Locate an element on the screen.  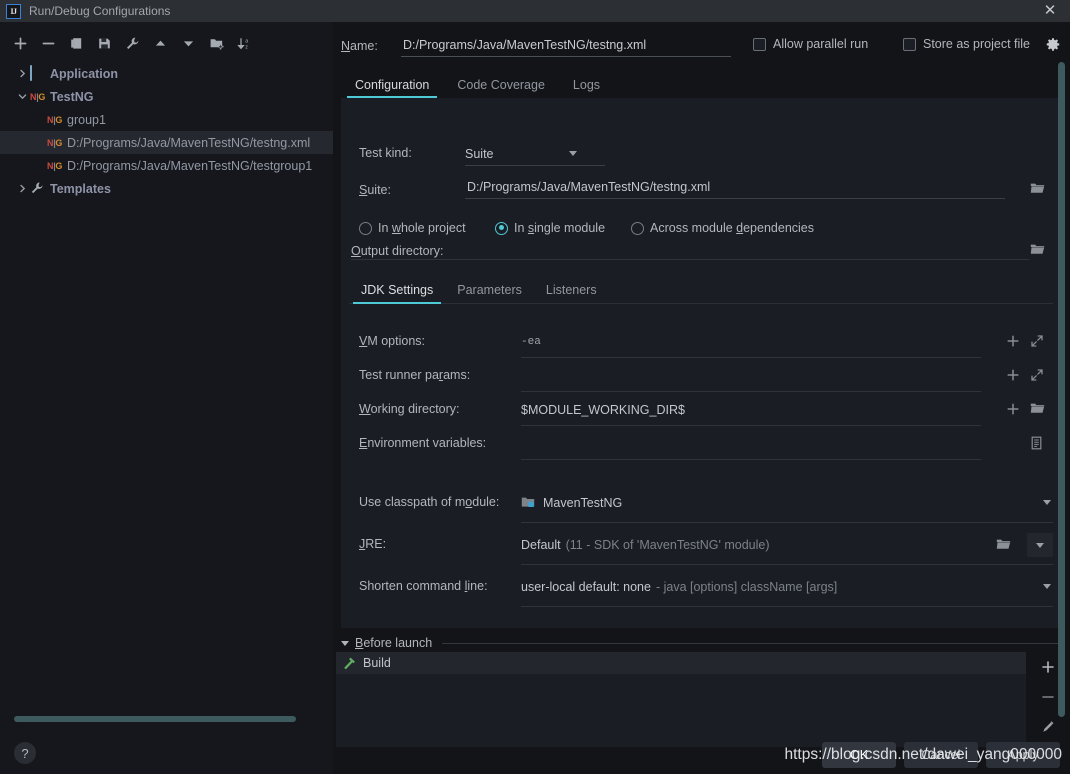
help-button: ? is located at coordinates (25, 753).